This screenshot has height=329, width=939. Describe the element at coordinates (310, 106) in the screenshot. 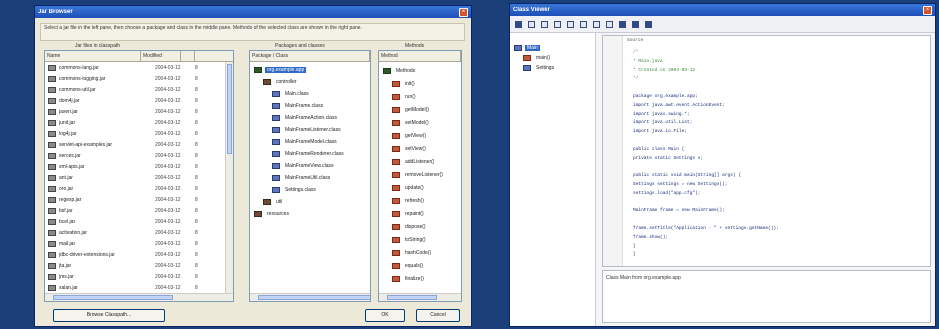

I see `tree-item: MainFrame.class` at that location.